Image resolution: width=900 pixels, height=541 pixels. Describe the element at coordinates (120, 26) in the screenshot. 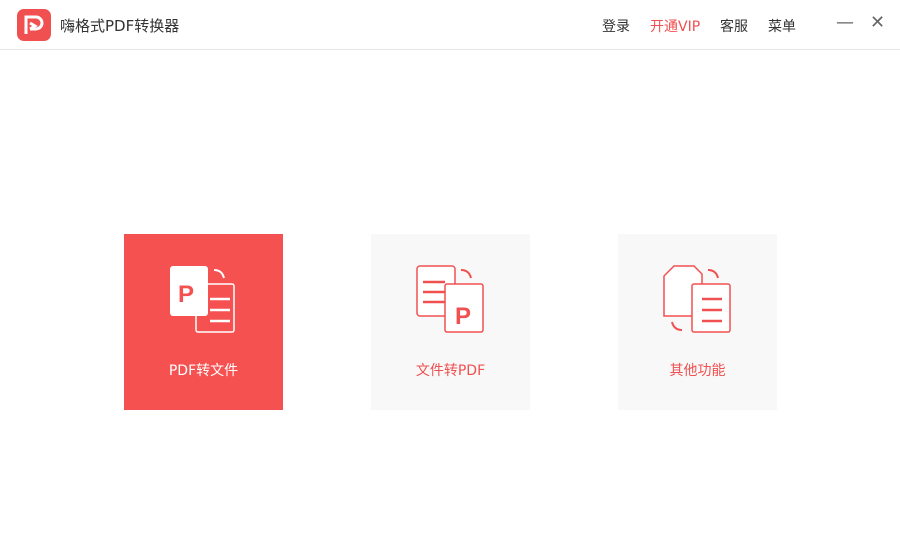

I see `app-title: 嗨格式PDF转换器` at that location.